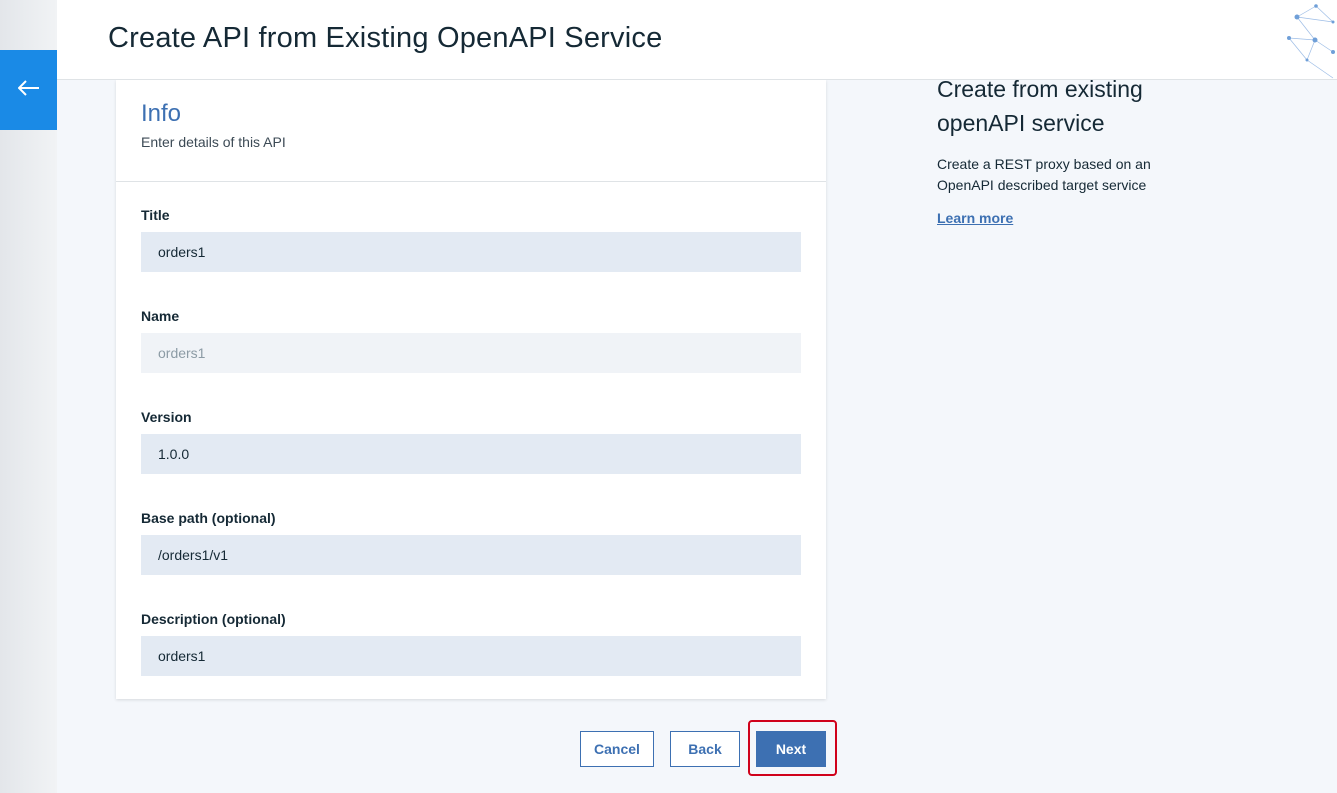 The image size is (1337, 793). I want to click on side-panel-title: Create from existing openAPI service, so click(1040, 106).